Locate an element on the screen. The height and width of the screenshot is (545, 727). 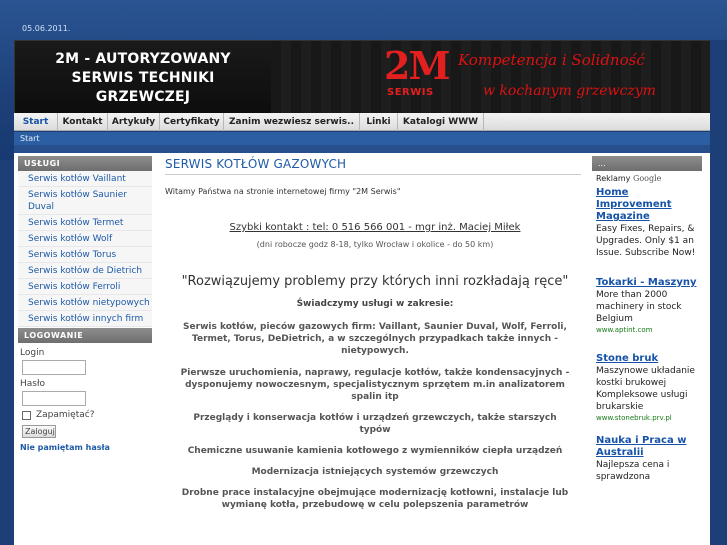
nav-start: Start is located at coordinates (36, 122).